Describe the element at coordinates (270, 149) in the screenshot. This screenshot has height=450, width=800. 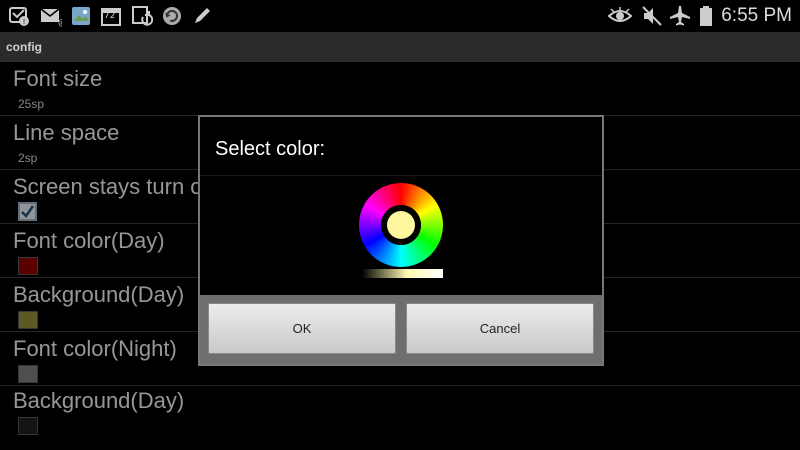
I see `dialog-title: Select color:` at that location.